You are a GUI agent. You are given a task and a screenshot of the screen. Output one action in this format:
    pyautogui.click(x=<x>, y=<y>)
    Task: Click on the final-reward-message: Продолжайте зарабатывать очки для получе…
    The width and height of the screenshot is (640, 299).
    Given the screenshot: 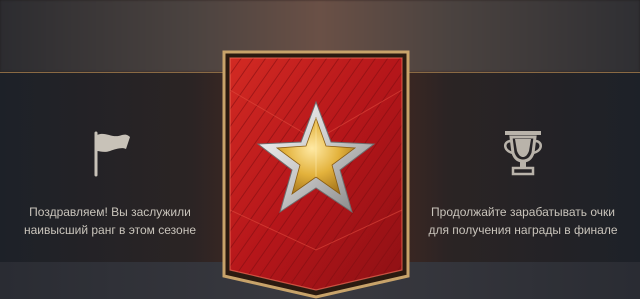 What is the action you would take?
    pyautogui.click(x=523, y=221)
    